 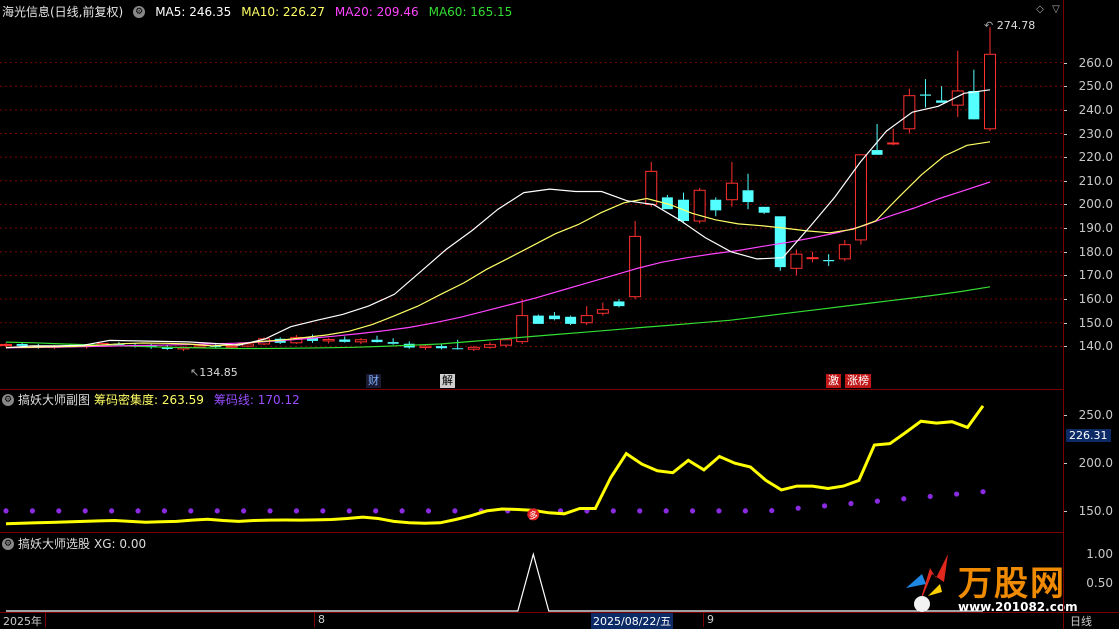 I want to click on cursor-date: 2025/08/22/五, so click(x=632, y=621).